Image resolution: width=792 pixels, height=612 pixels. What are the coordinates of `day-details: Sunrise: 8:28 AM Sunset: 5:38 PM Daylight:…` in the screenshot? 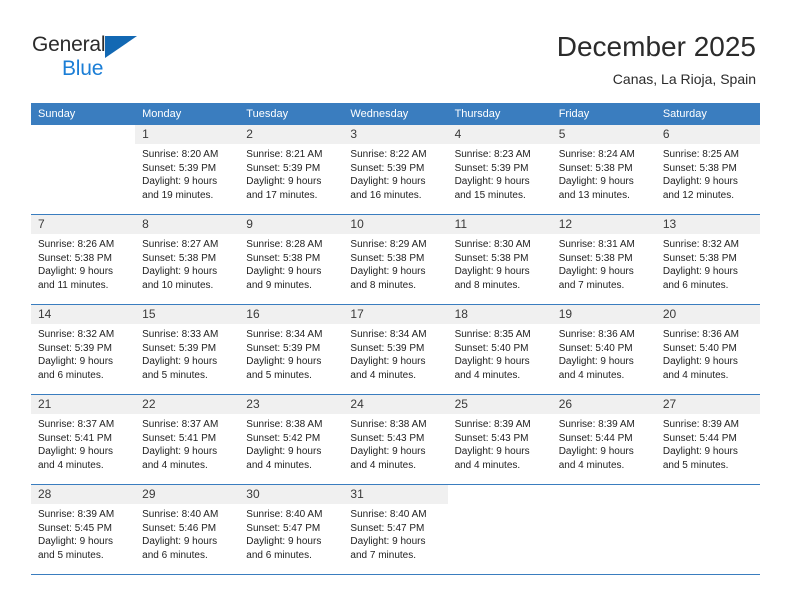 It's located at (291, 263).